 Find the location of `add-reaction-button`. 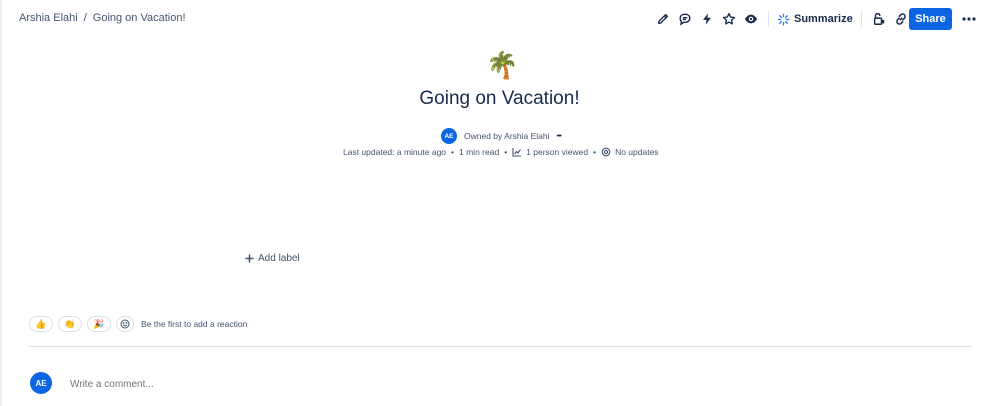

add-reaction-button is located at coordinates (125, 324).